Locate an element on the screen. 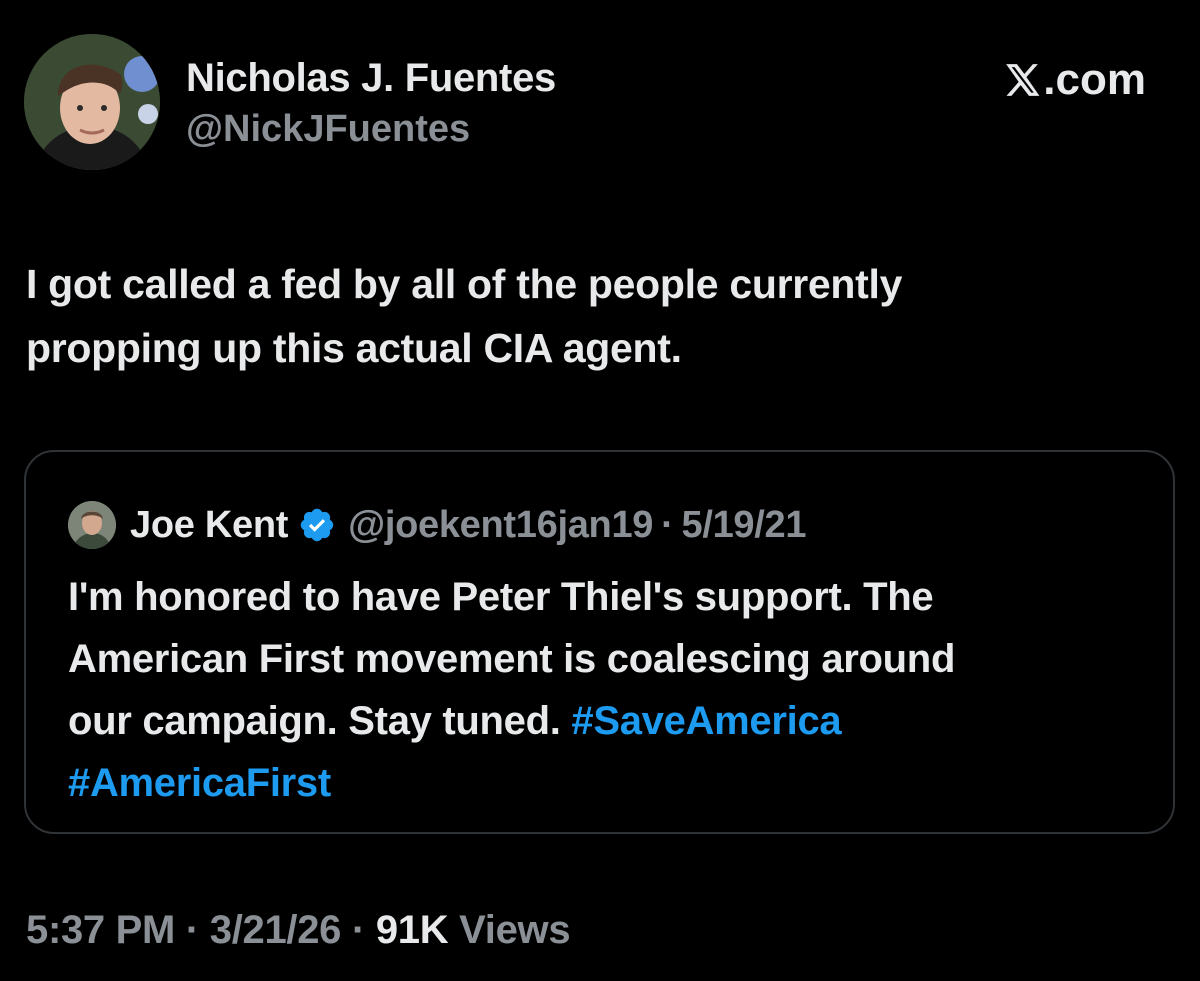 This screenshot has height=981, width=1200. quoted-profile-photo-icon is located at coordinates (92, 525).